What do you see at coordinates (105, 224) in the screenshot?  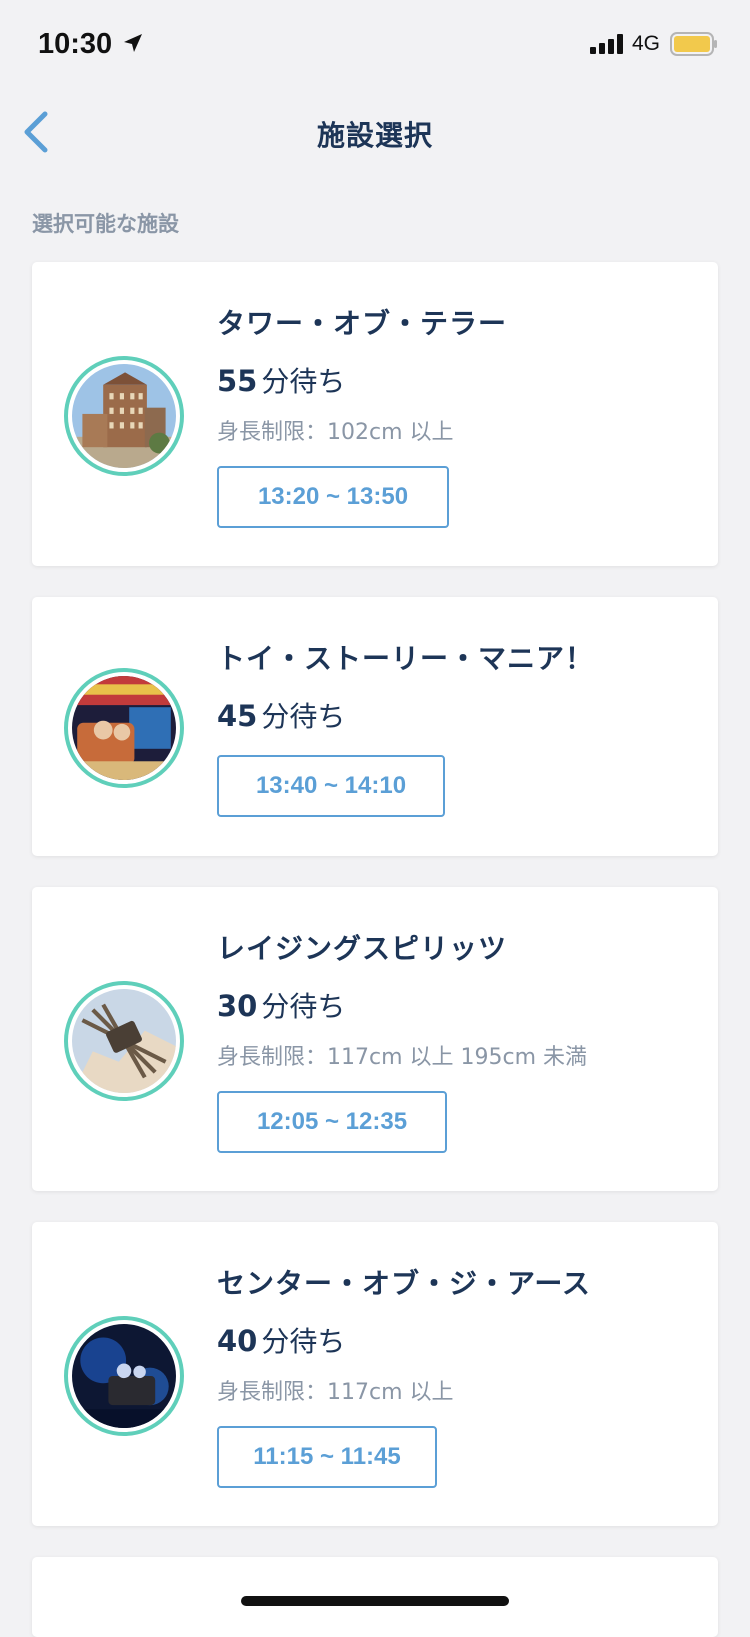 I see `section-heading: 選択可能な施設` at bounding box center [105, 224].